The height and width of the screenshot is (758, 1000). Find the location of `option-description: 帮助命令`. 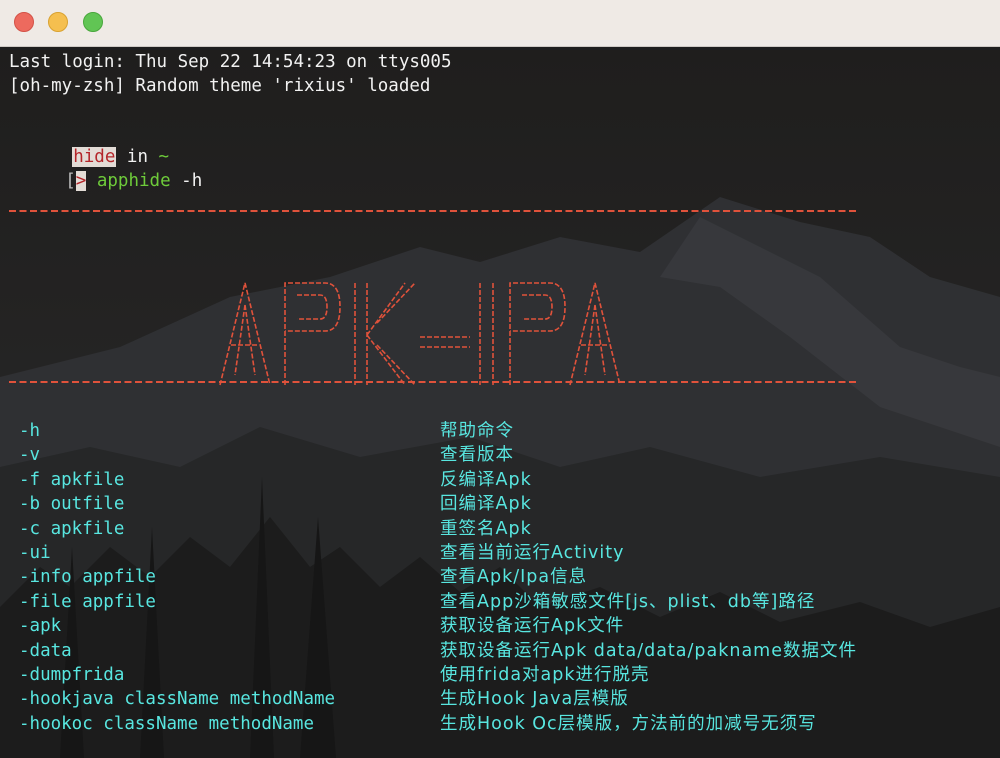

option-description: 帮助命令 is located at coordinates (477, 431).